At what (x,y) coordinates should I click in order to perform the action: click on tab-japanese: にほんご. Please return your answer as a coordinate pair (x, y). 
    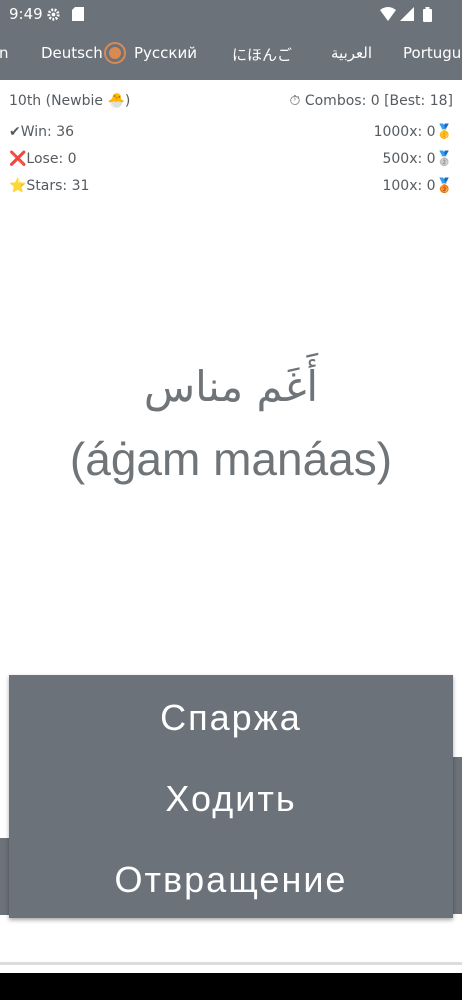
    Looking at the image, I should click on (262, 54).